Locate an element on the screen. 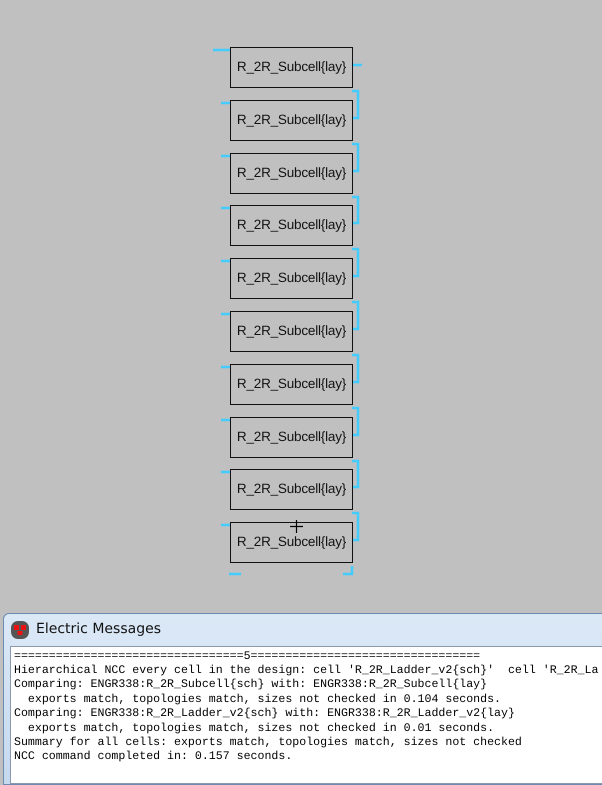 The height and width of the screenshot is (785, 602). message-line: Hierarchical NCC every cell in the design: cell 'R_2R_Ladder_v2{sch}' cell 'R_2R_La is located at coordinates (307, 671).